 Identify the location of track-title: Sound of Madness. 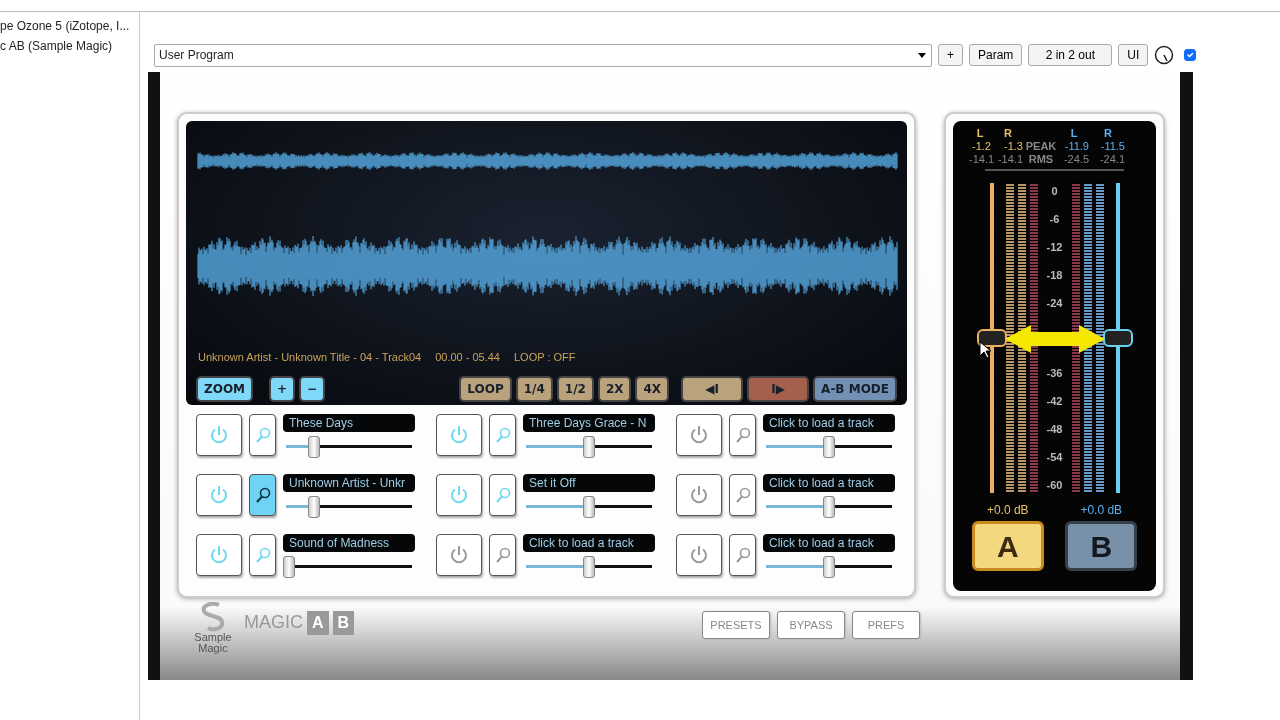
(349, 543).